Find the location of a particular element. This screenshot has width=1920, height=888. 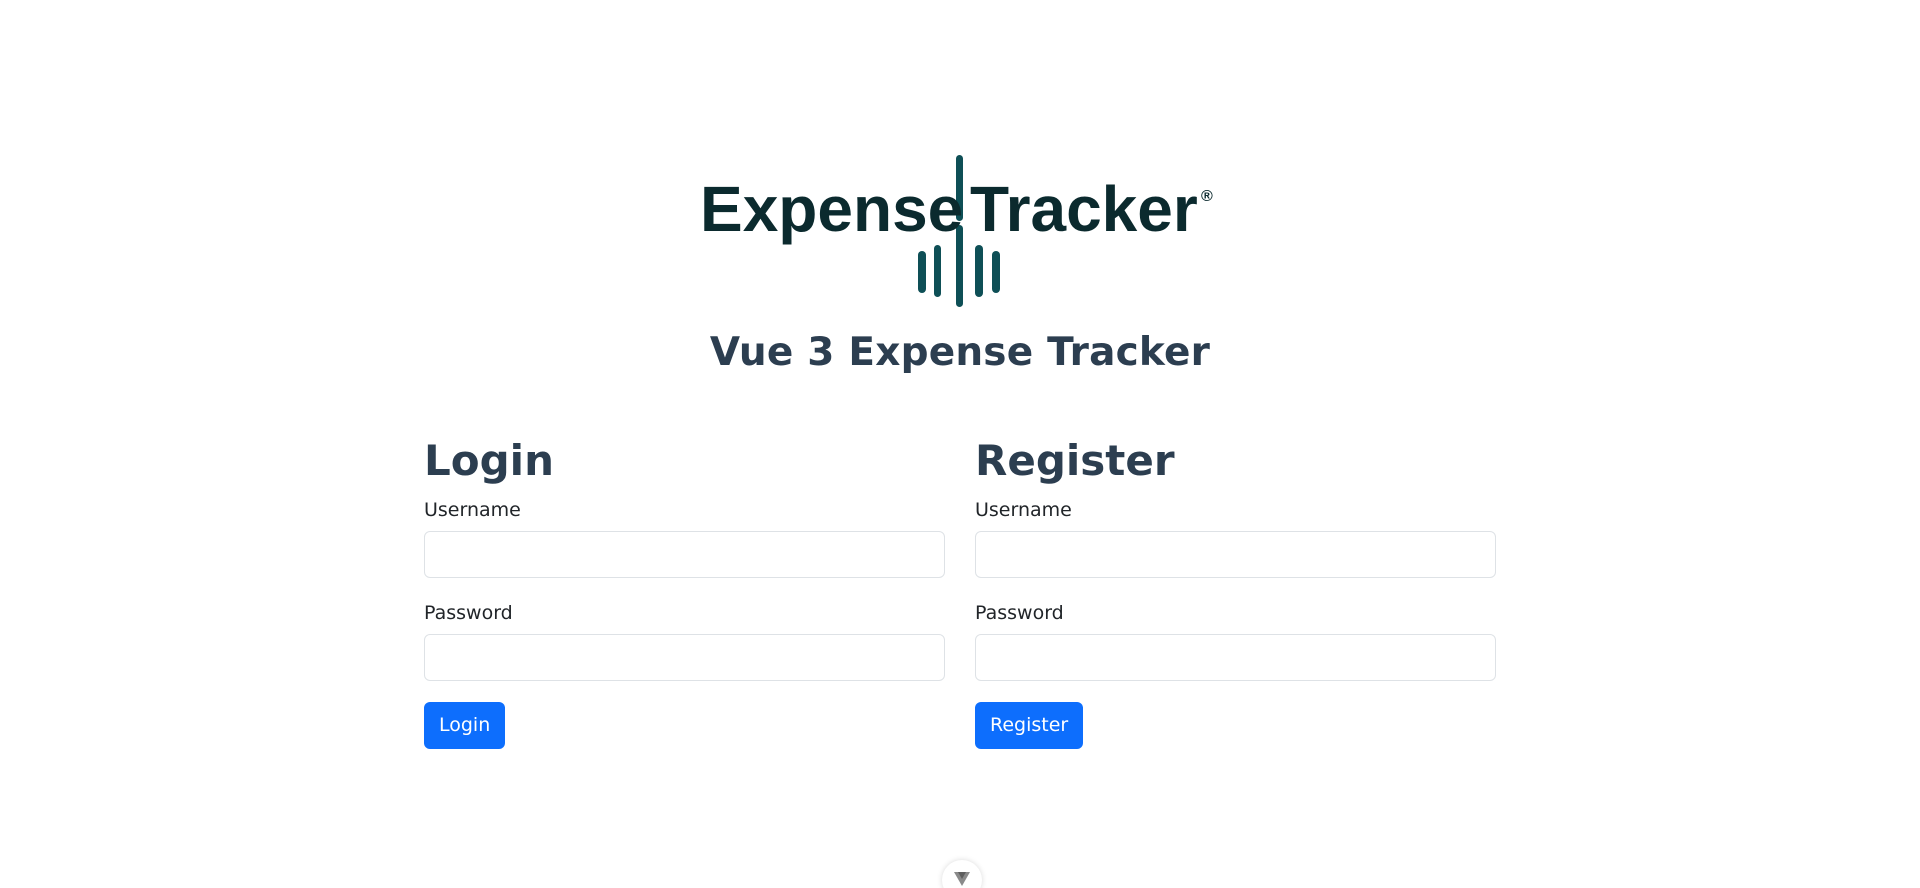

vue-chevron-icon is located at coordinates (962, 879).